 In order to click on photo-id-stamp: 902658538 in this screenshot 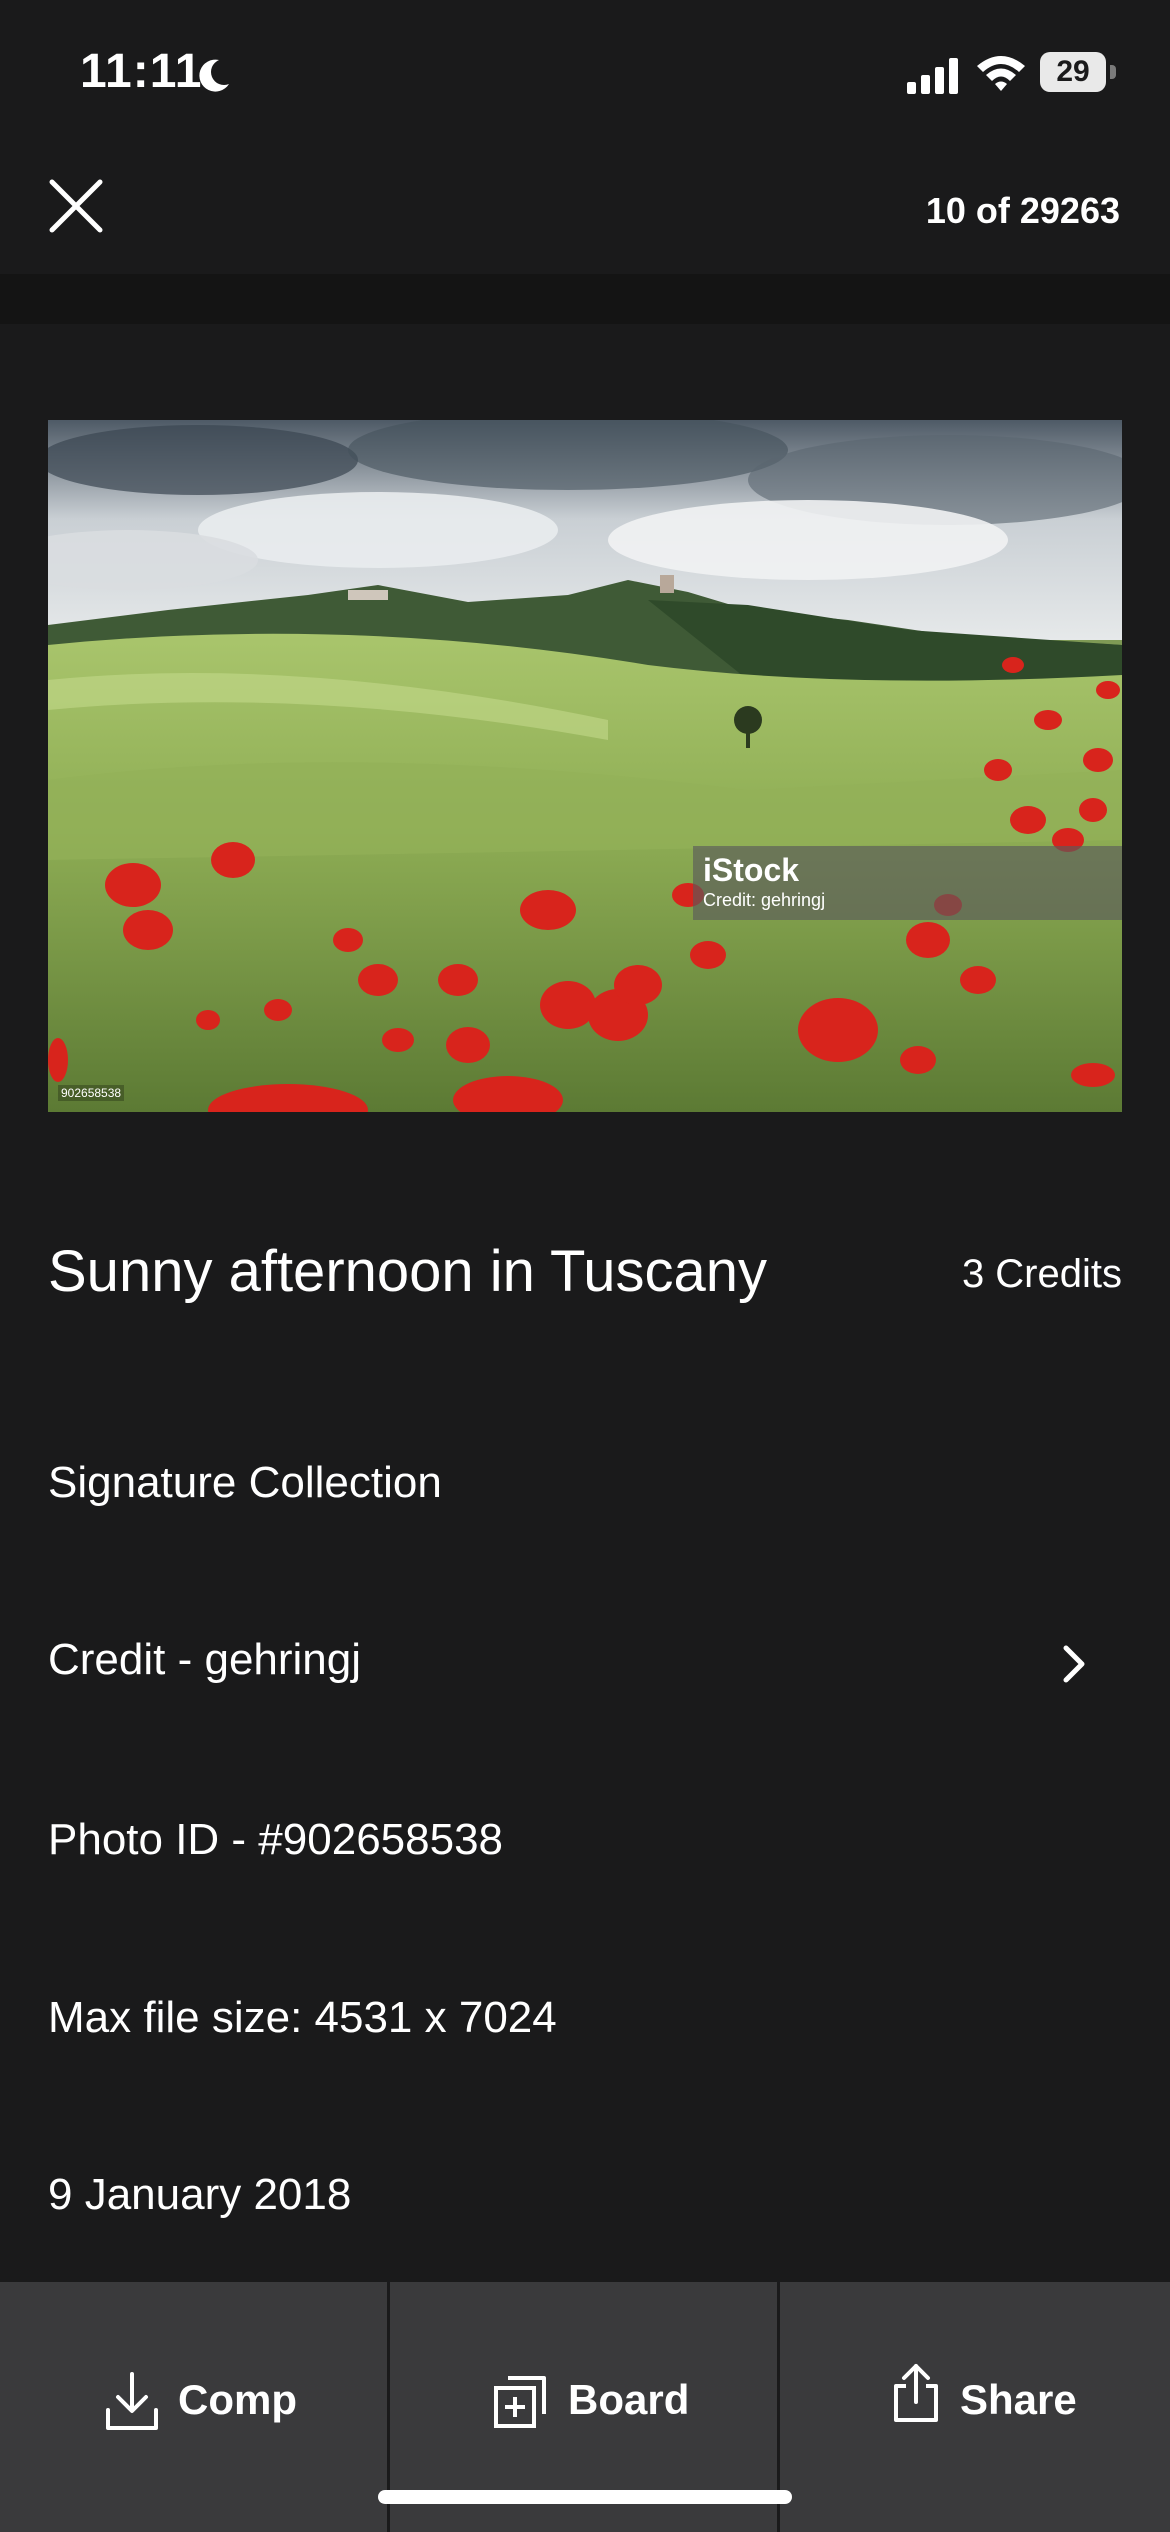, I will do `click(91, 1093)`.